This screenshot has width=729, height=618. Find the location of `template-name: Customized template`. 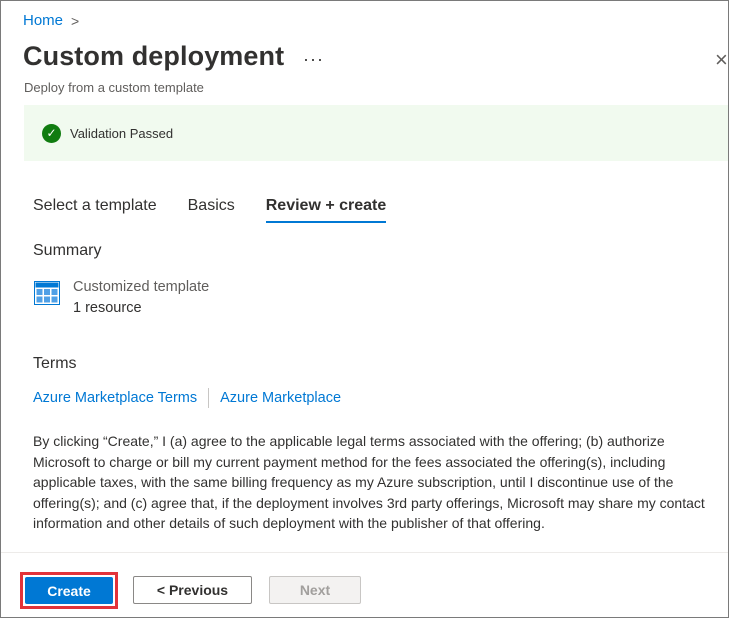

template-name: Customized template is located at coordinates (141, 287).